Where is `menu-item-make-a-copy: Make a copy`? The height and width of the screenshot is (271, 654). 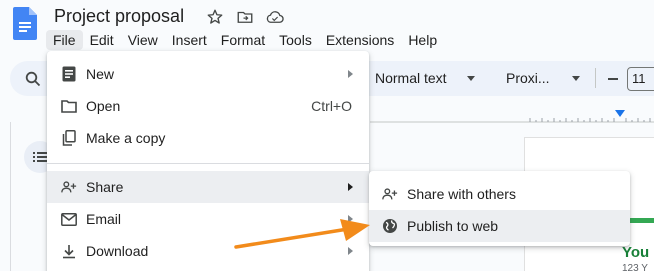
menu-item-make-a-copy: Make a copy is located at coordinates (208, 138).